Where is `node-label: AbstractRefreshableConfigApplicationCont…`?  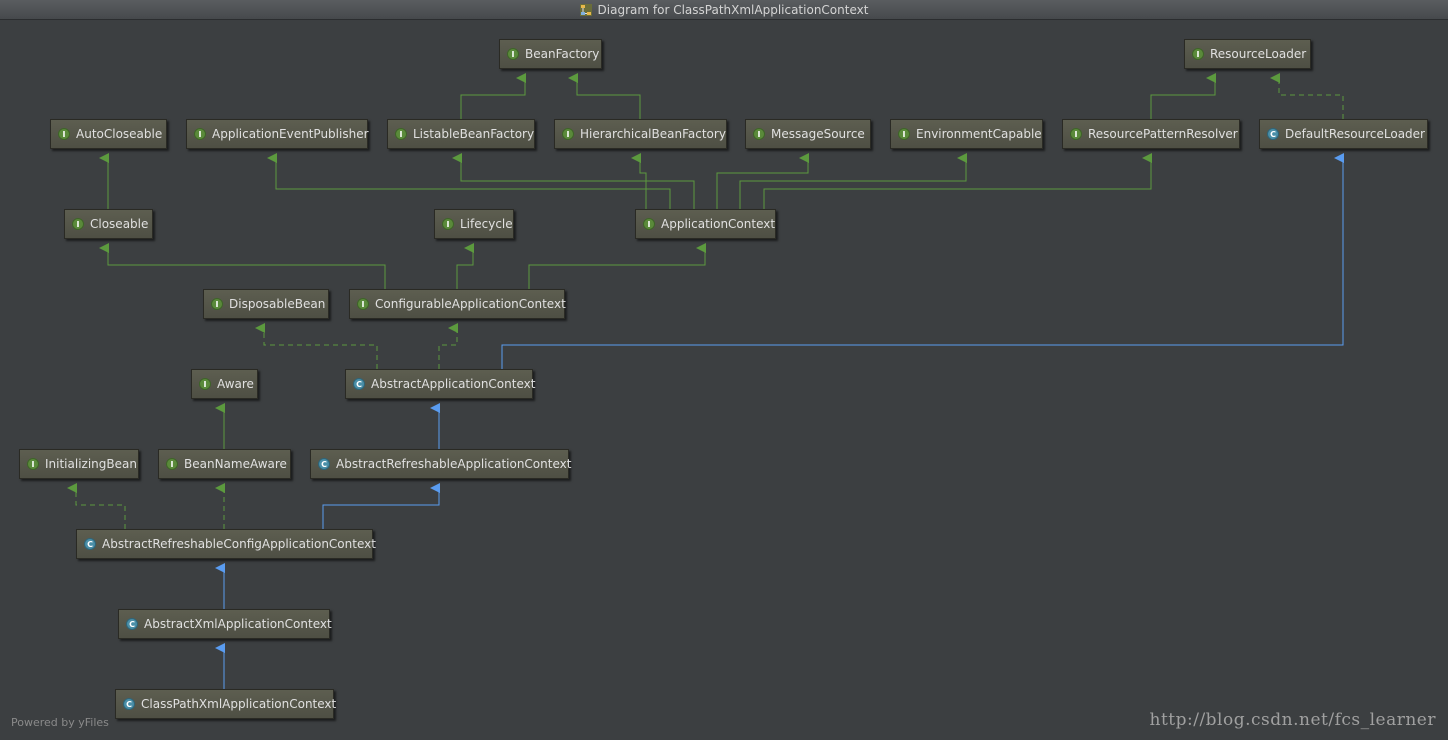
node-label: AbstractRefreshableConfigApplicationCont… is located at coordinates (239, 544).